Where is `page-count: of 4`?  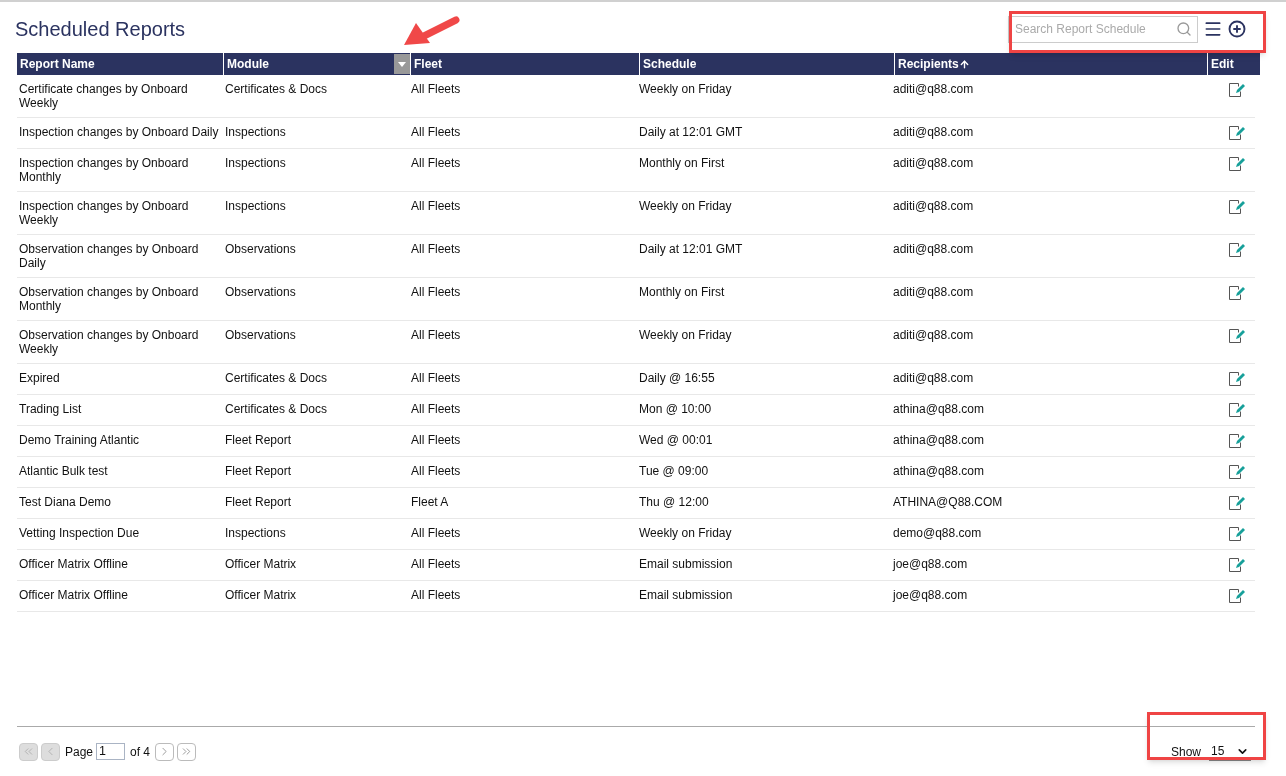
page-count: of 4 is located at coordinates (140, 752).